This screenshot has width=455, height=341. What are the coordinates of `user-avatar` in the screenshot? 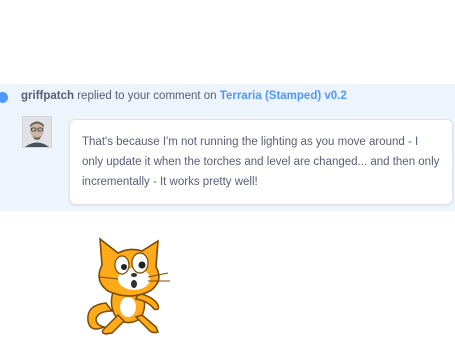 It's located at (37, 132).